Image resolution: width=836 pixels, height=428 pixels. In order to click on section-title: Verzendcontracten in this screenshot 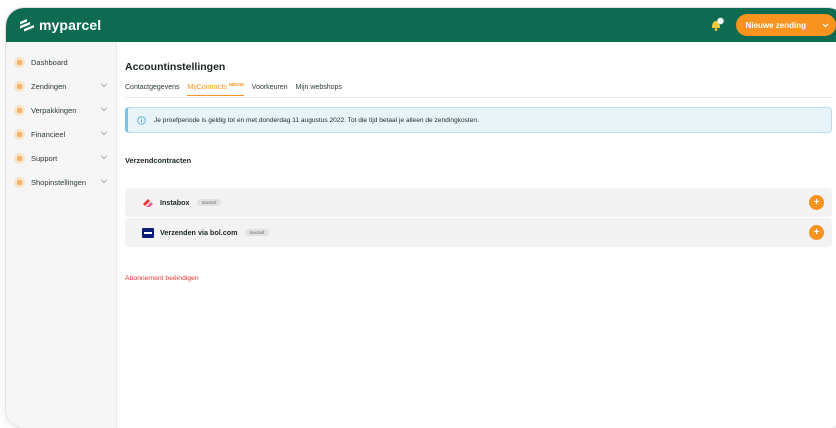, I will do `click(158, 160)`.